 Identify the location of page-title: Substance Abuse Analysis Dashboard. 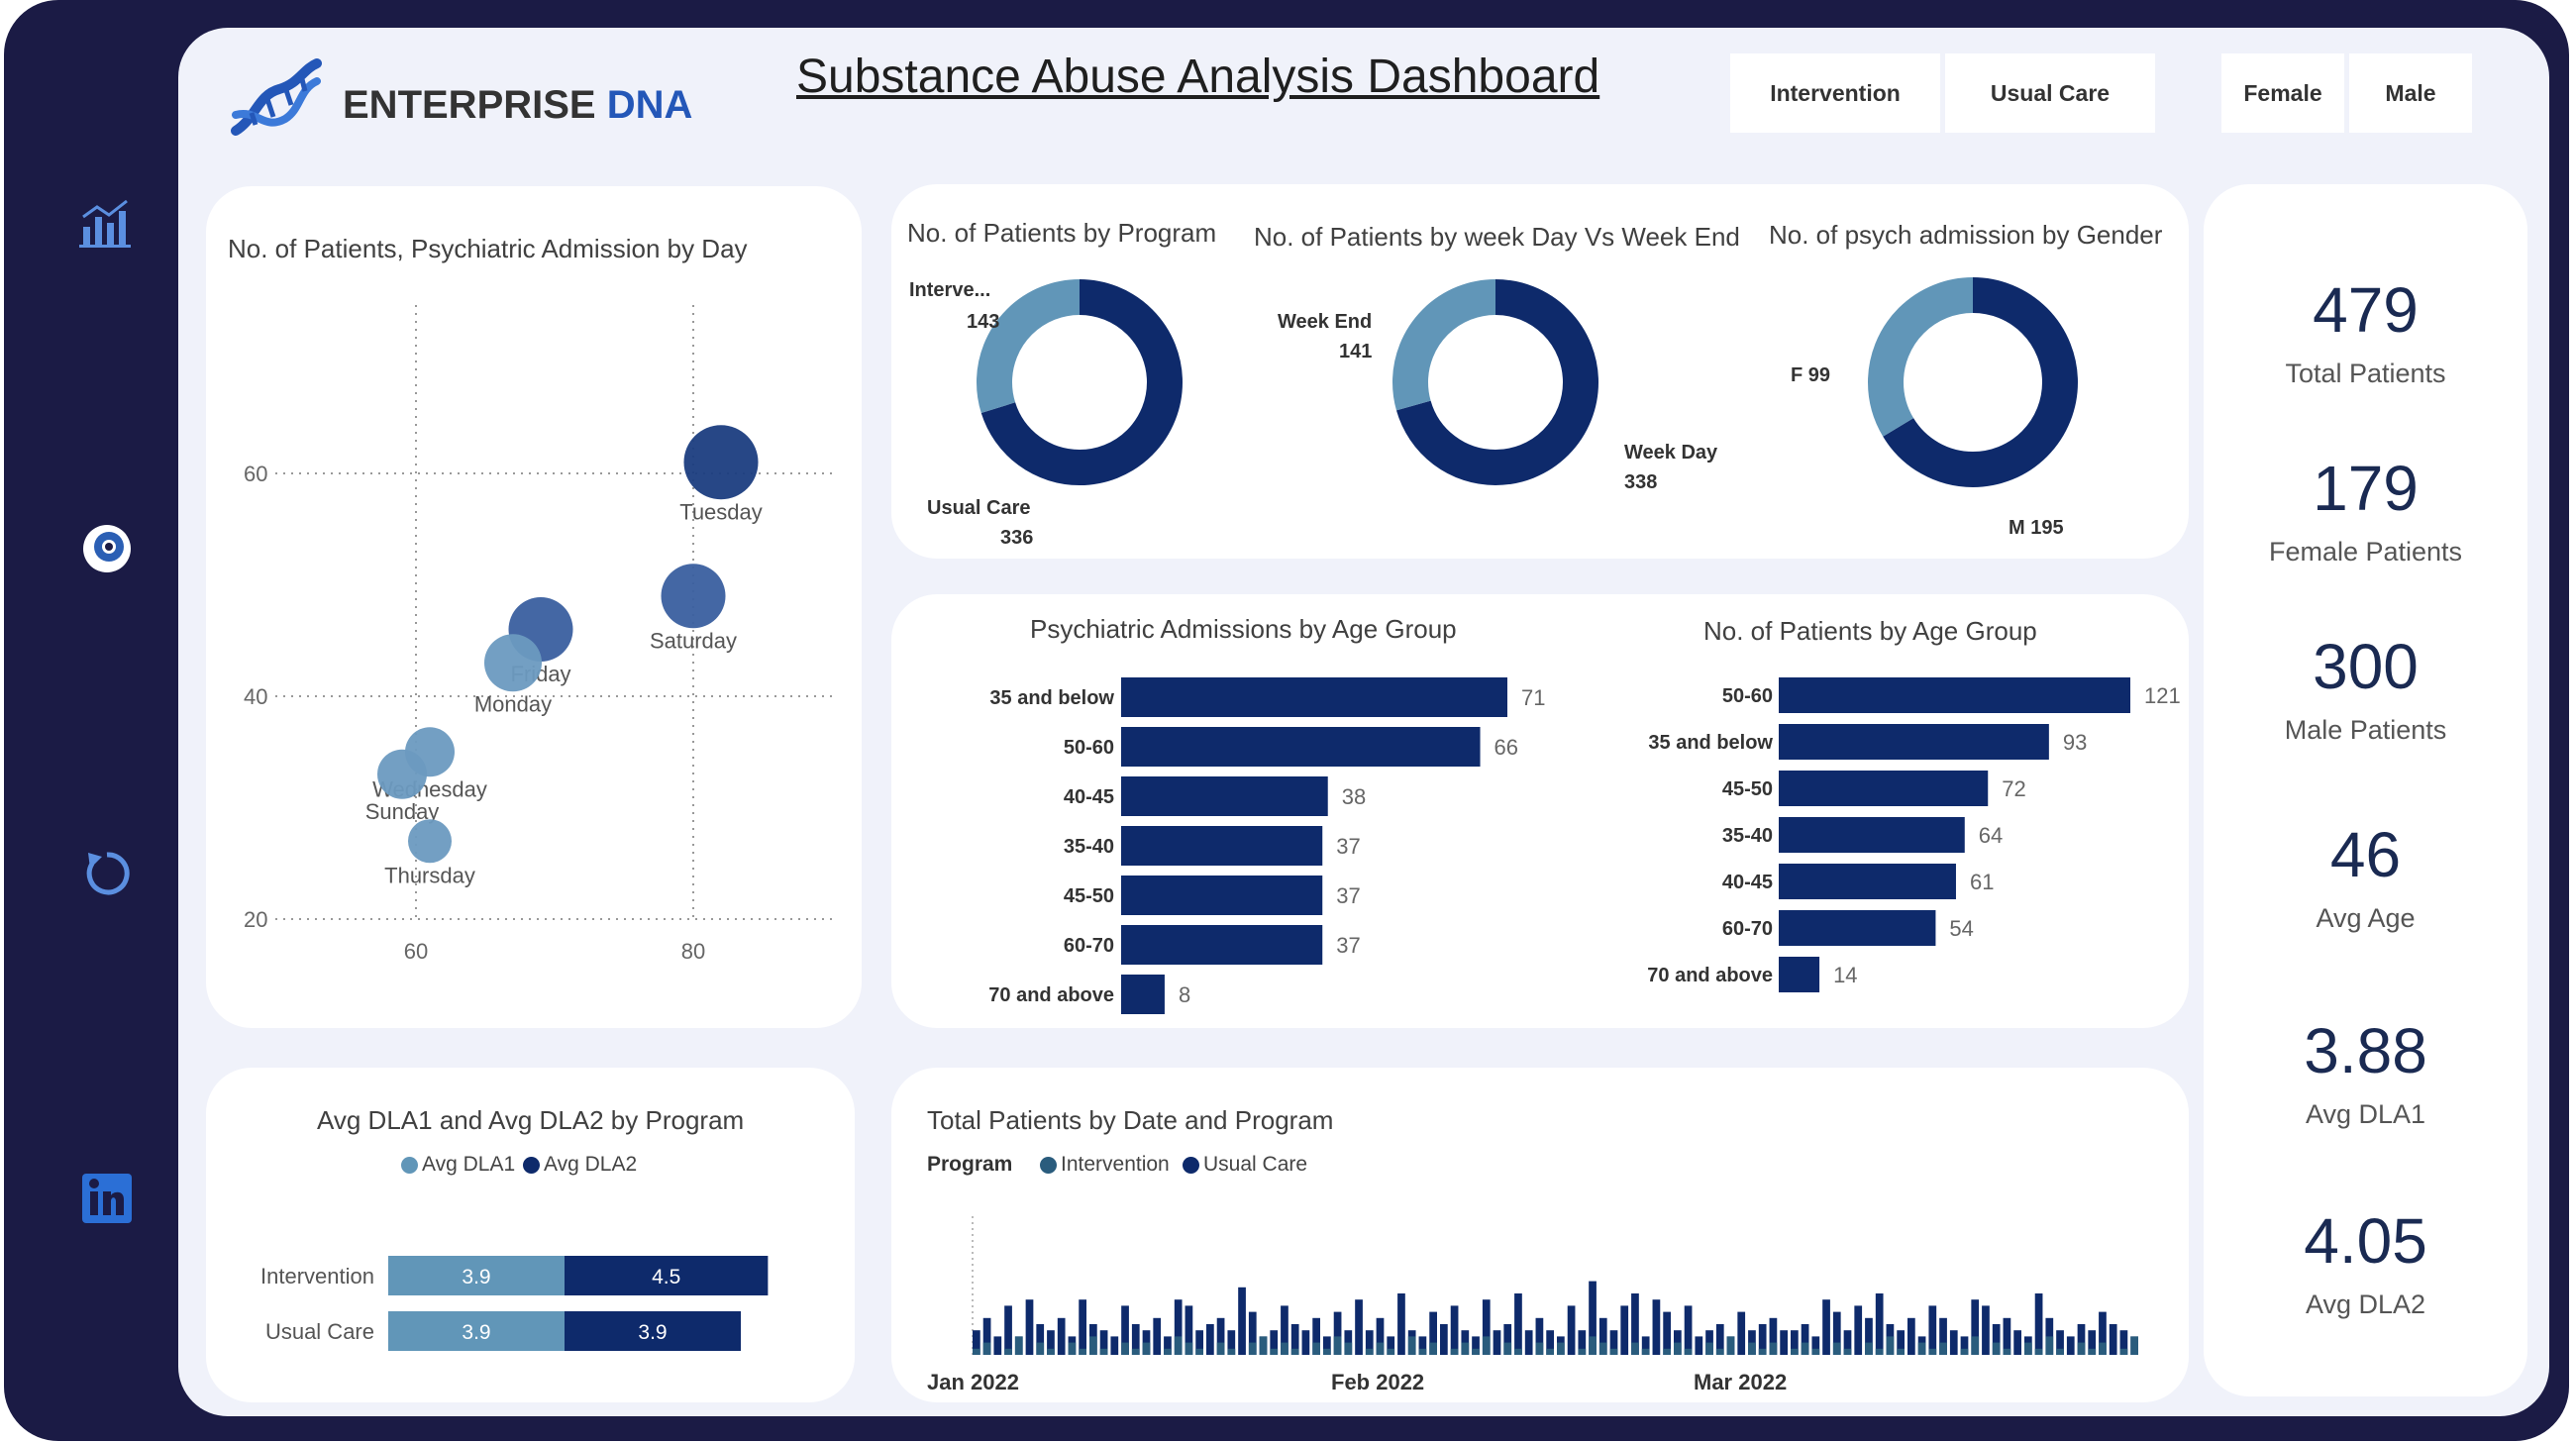
(1198, 77).